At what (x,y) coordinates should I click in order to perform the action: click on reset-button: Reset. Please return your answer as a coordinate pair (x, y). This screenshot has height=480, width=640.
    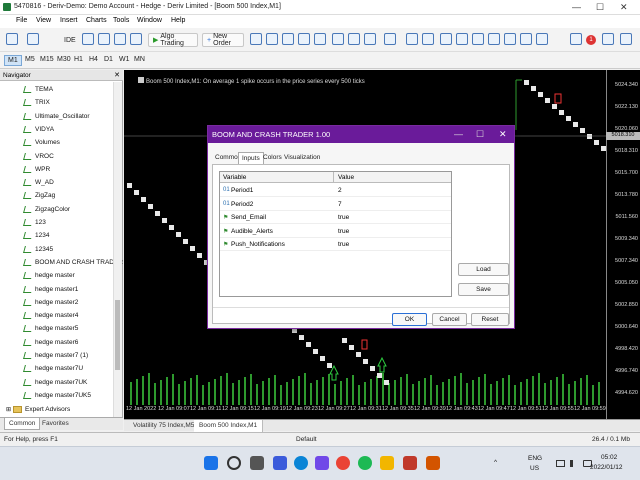
    Looking at the image, I should click on (490, 319).